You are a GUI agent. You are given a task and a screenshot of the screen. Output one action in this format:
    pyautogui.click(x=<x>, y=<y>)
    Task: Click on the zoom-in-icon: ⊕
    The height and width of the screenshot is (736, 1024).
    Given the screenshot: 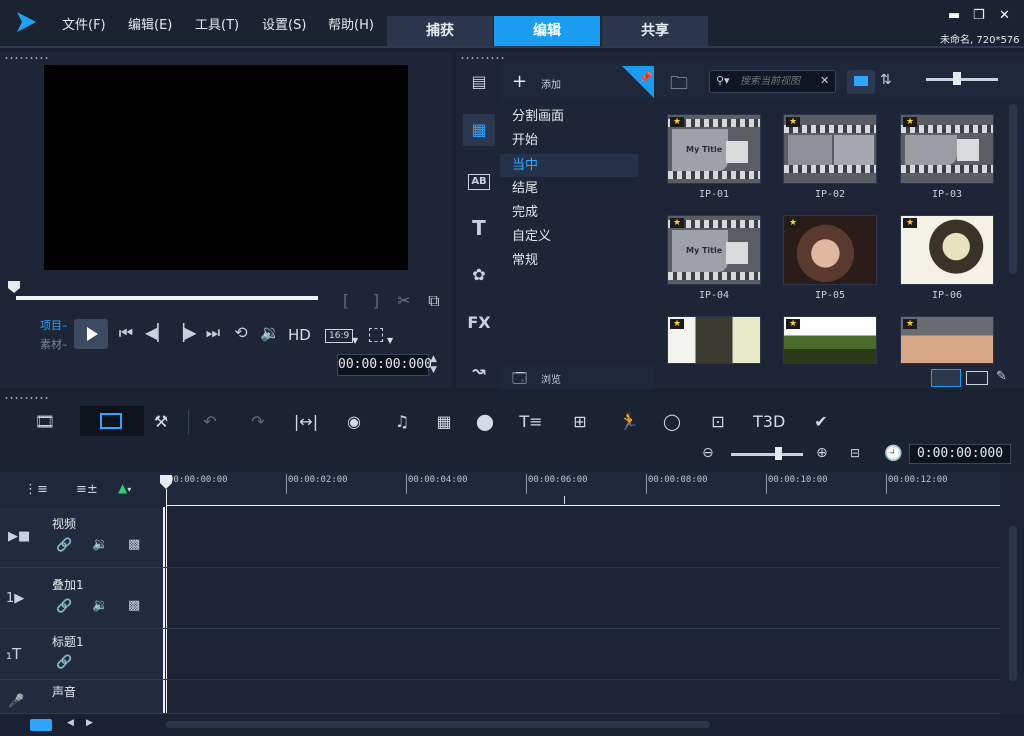 What is the action you would take?
    pyautogui.click(x=822, y=453)
    